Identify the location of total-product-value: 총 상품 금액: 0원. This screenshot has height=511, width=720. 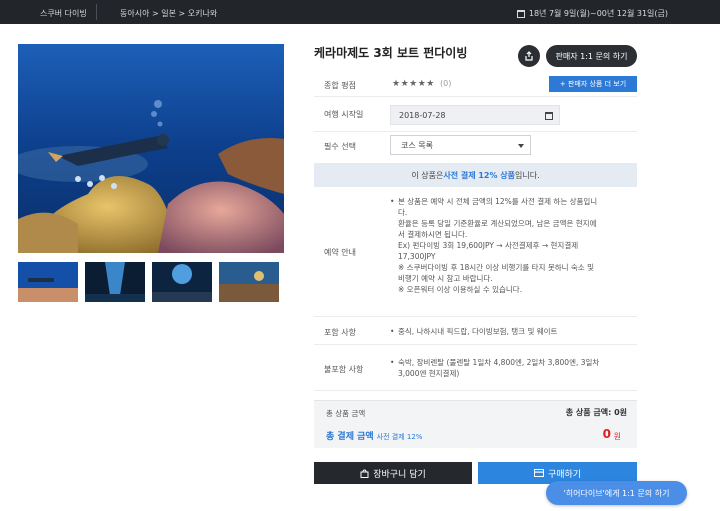
(596, 412).